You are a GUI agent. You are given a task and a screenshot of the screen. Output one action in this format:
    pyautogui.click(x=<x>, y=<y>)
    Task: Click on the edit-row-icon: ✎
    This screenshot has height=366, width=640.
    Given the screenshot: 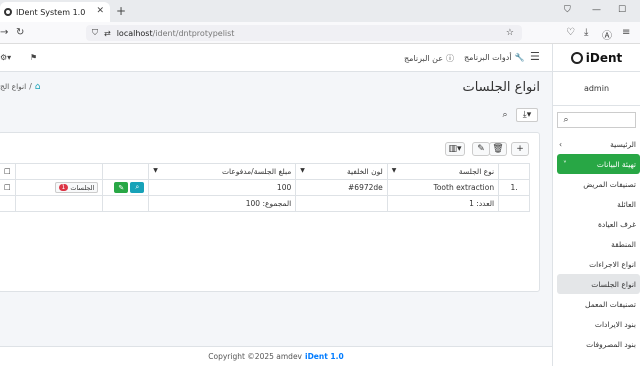 What is the action you would take?
    pyautogui.click(x=121, y=187)
    